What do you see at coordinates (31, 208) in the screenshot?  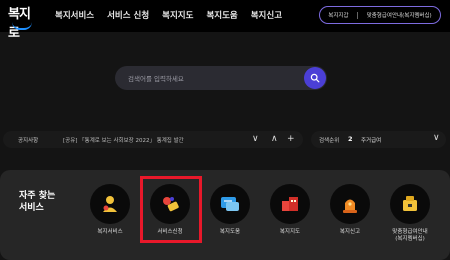 I see `favorites-title-line2: 서비스` at bounding box center [31, 208].